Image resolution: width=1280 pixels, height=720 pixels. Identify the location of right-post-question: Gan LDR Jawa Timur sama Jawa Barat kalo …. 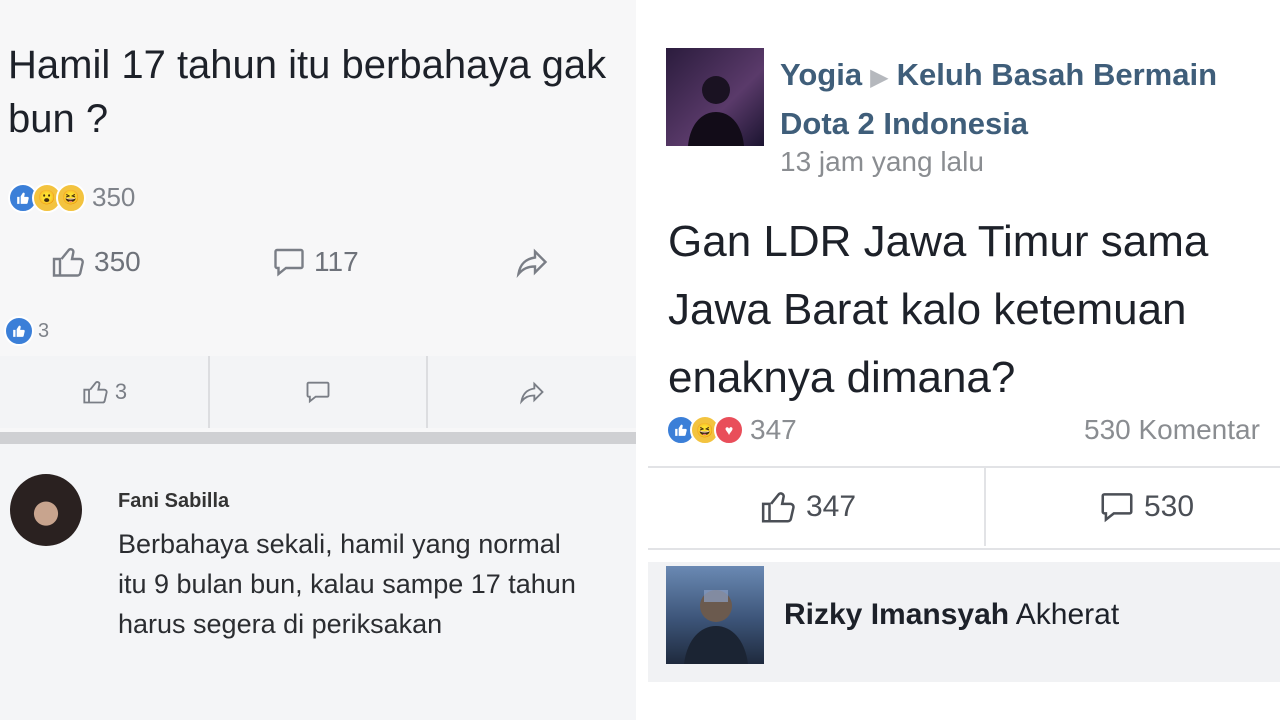
(974, 310).